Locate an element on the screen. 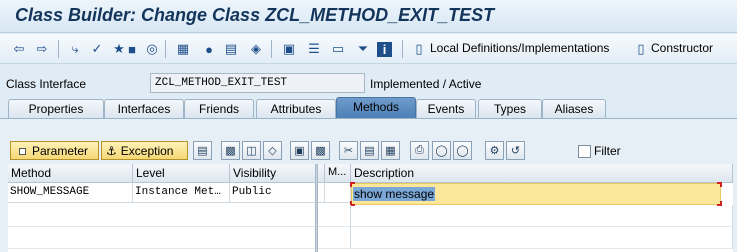 The width and height of the screenshot is (737, 252). hierarchy-icon: ▣ is located at coordinates (289, 49).